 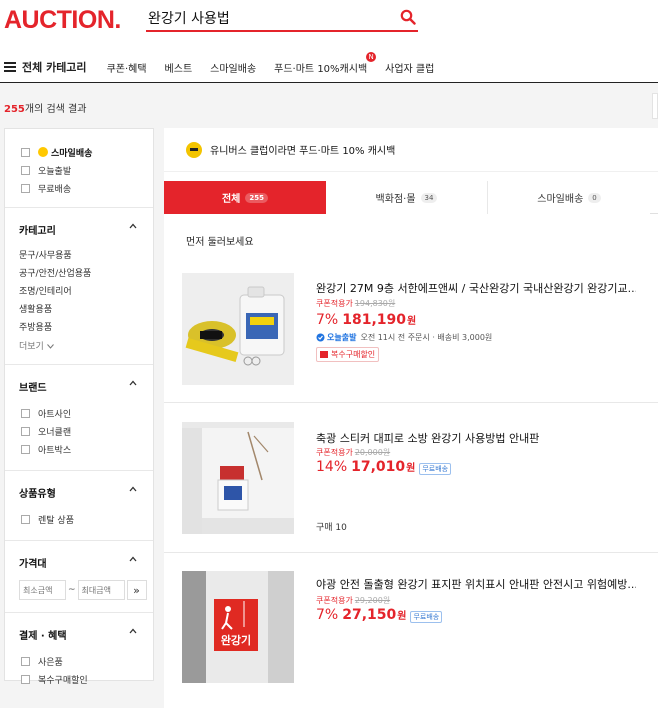 What do you see at coordinates (331, 528) in the screenshot?
I see `purchase-count: 구매 10` at bounding box center [331, 528].